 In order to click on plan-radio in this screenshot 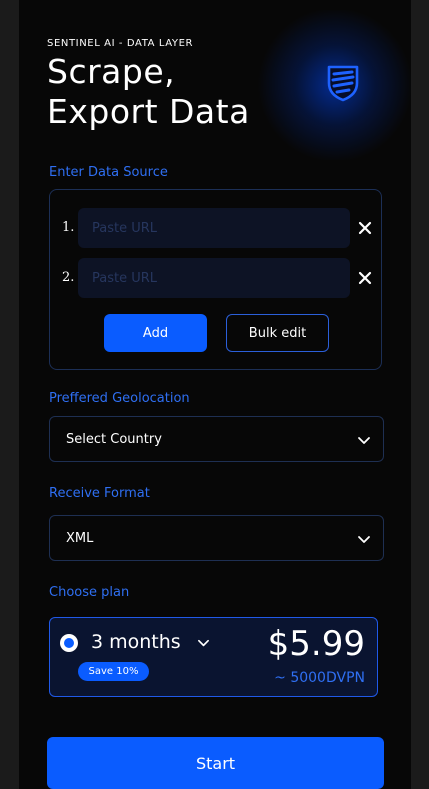, I will do `click(69, 643)`.